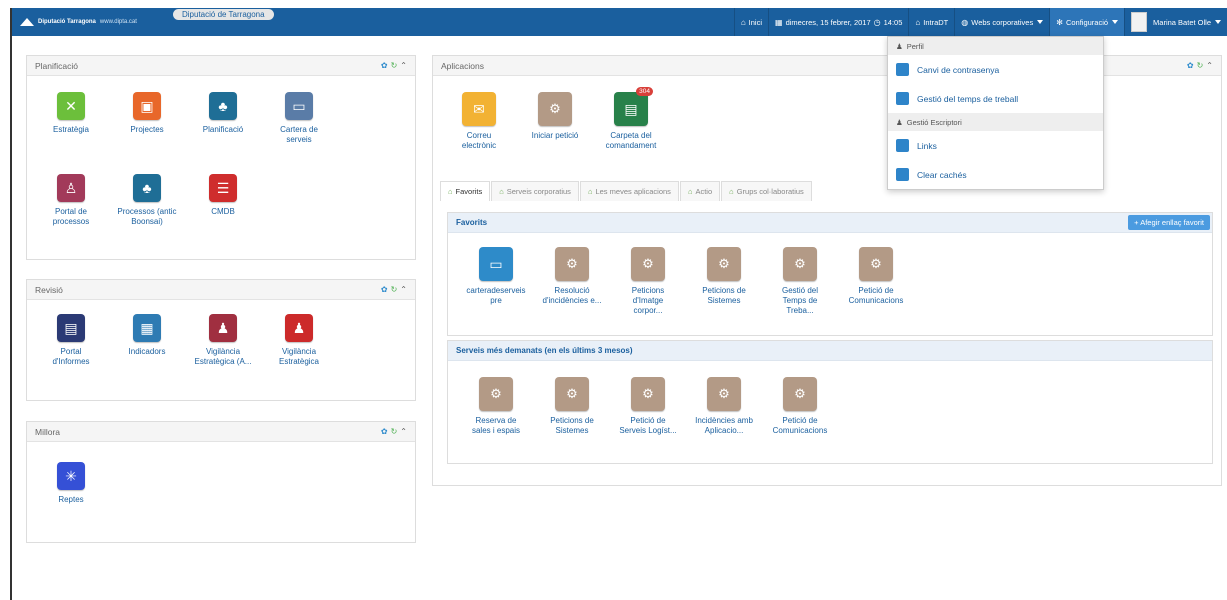 This screenshot has width=1227, height=600. Describe the element at coordinates (71, 483) in the screenshot. I see `tile-reptes: ✳ Reptes` at that location.